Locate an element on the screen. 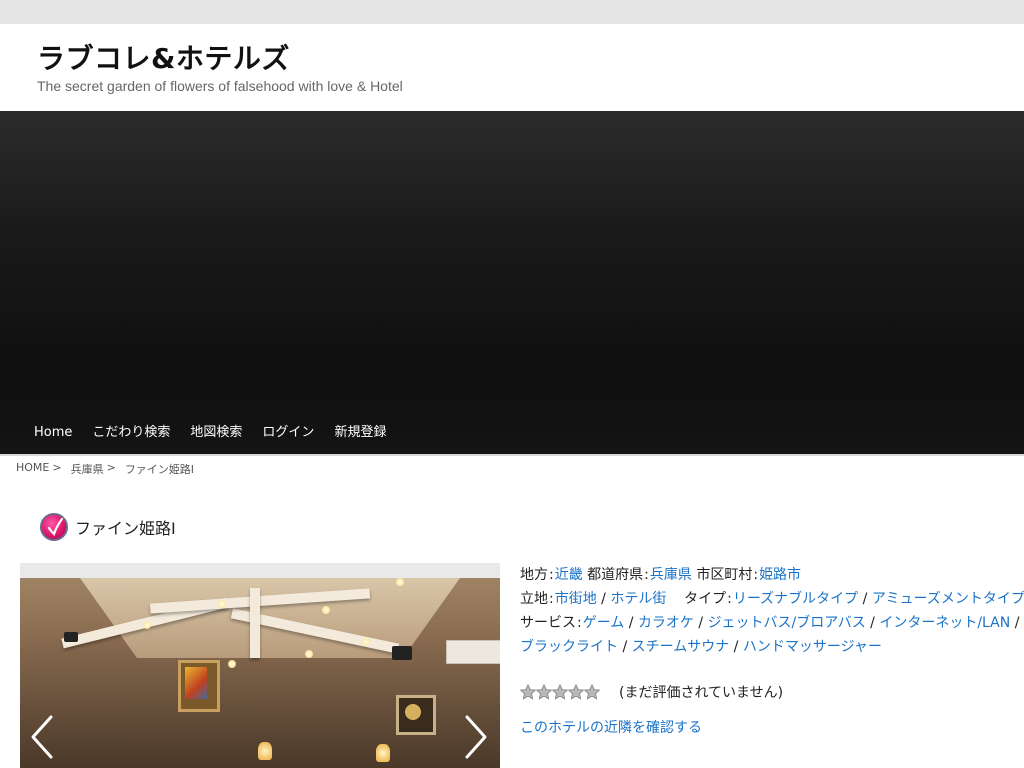 The width and height of the screenshot is (1024, 768). rating-stars is located at coordinates (560, 692).